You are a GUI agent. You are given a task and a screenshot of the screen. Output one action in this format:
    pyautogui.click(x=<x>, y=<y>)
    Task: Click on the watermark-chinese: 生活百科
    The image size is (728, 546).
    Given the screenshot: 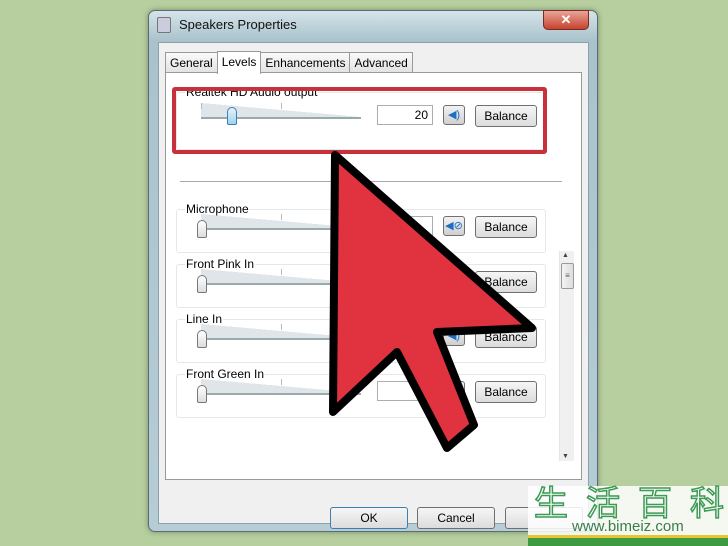 What is the action you would take?
    pyautogui.click(x=630, y=504)
    